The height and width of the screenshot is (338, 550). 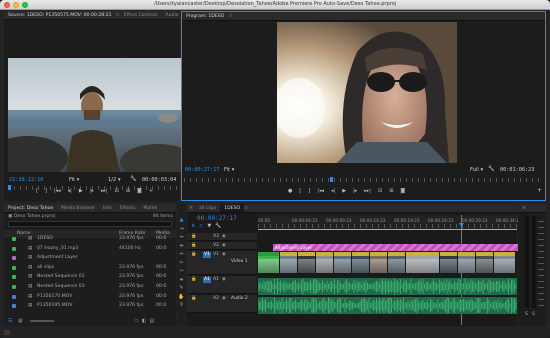 What do you see at coordinates (476, 170) in the screenshot?
I see `program-resolution-dropdown: Full ▾` at bounding box center [476, 170].